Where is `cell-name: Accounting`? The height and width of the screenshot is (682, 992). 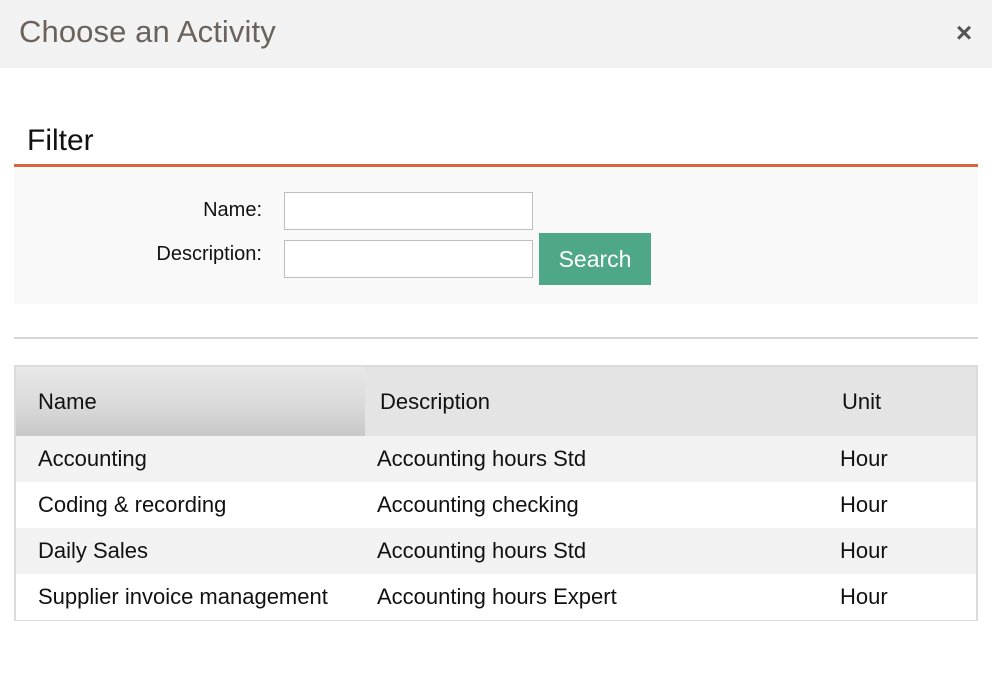 cell-name: Accounting is located at coordinates (92, 458).